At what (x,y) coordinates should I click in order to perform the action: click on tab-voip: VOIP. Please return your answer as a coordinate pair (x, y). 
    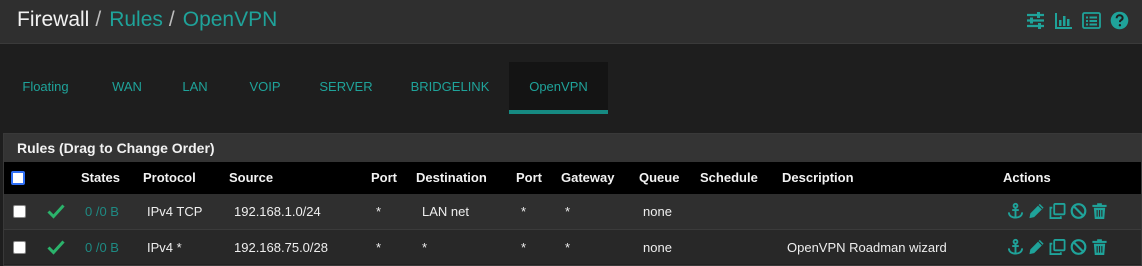
    Looking at the image, I should click on (265, 88).